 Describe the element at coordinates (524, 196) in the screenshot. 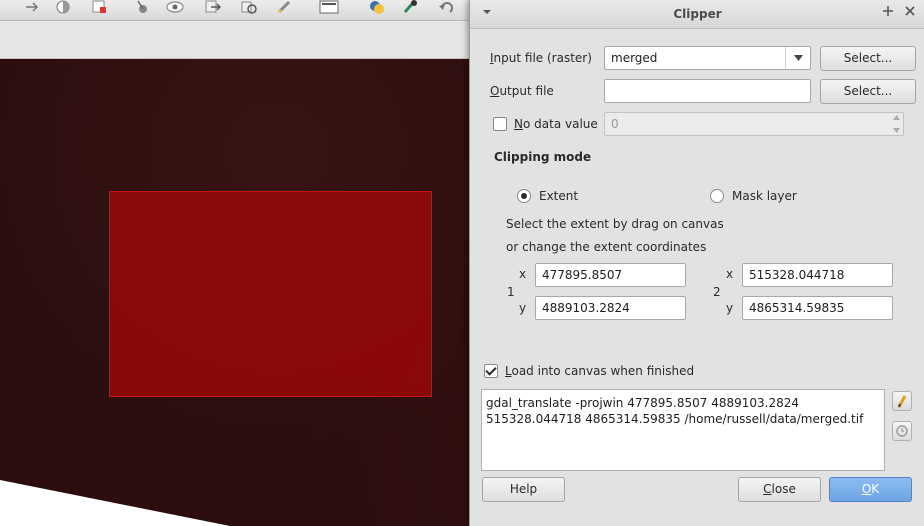

I see `extent-radio` at that location.